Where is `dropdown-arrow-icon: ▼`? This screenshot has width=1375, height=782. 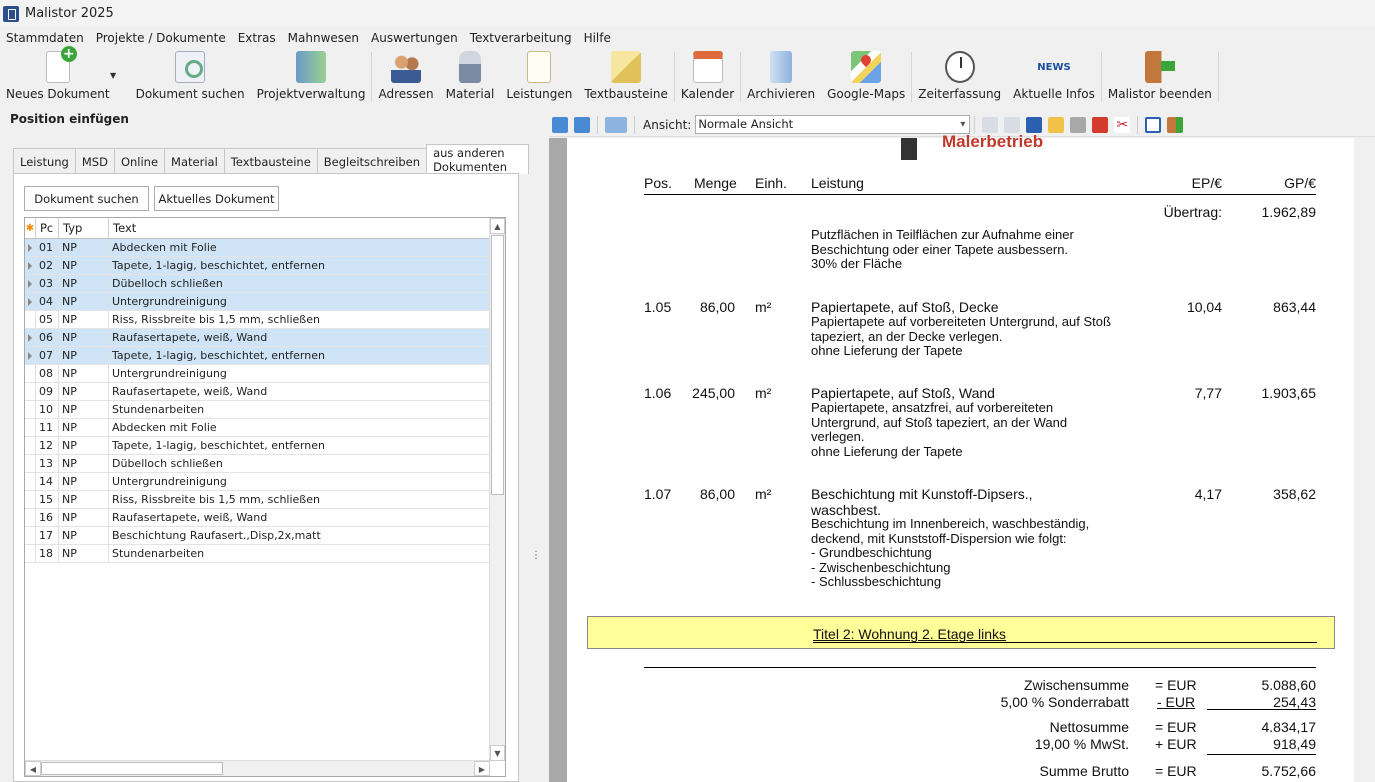 dropdown-arrow-icon: ▼ is located at coordinates (113, 75).